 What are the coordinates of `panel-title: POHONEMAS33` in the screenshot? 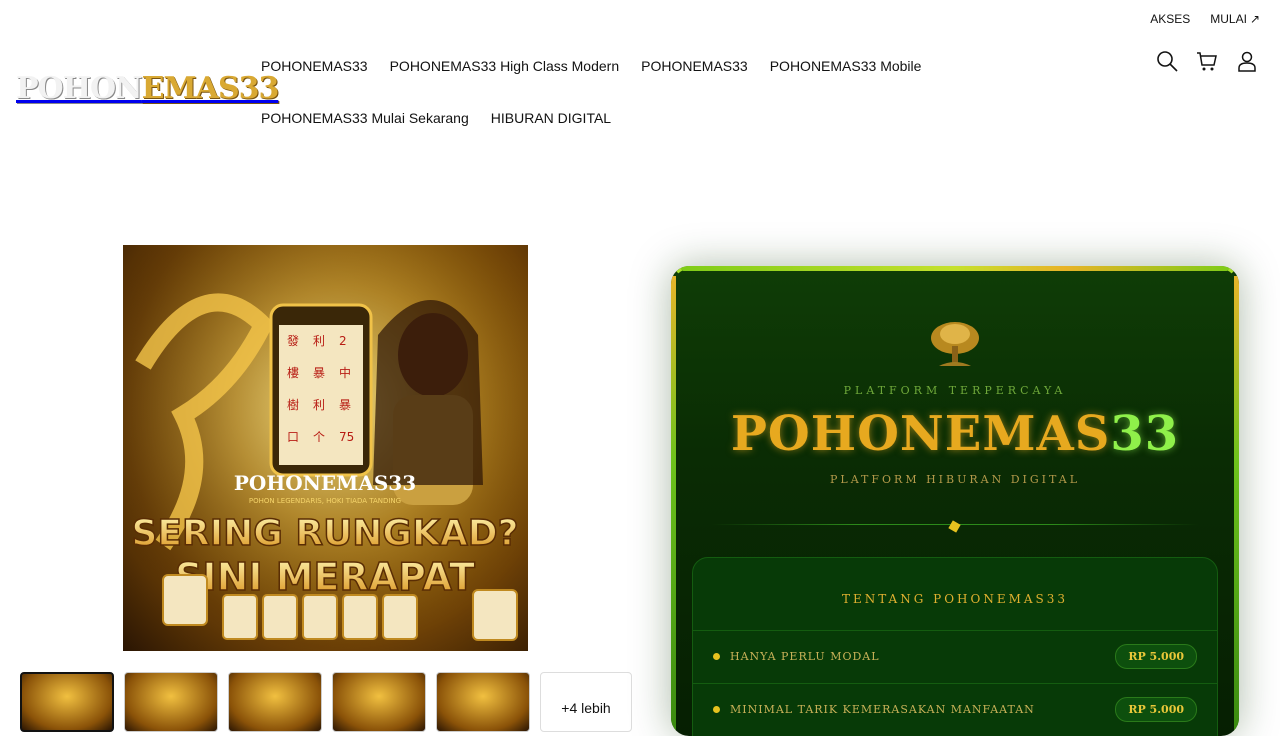 It's located at (955, 434).